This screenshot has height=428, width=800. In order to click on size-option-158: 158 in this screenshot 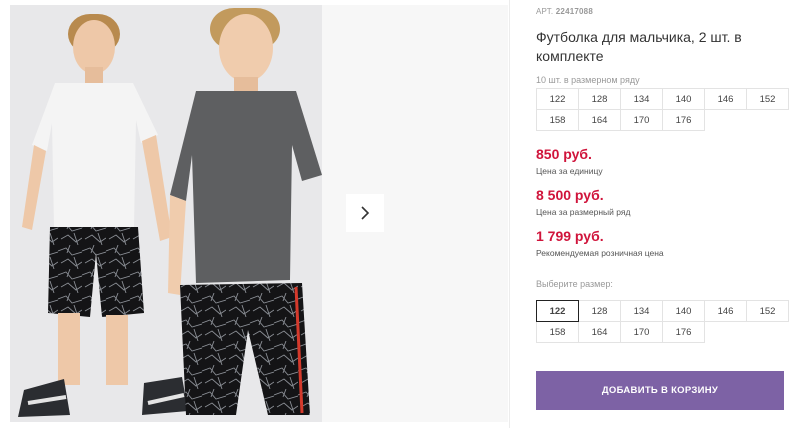, I will do `click(557, 332)`.